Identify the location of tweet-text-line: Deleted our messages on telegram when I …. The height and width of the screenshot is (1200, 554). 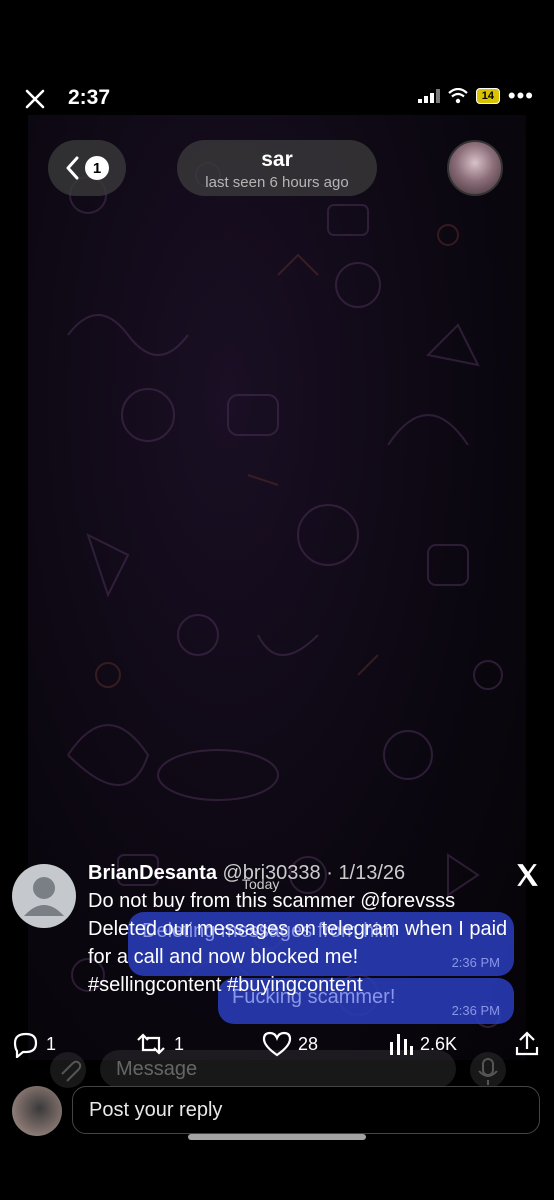
(298, 929).